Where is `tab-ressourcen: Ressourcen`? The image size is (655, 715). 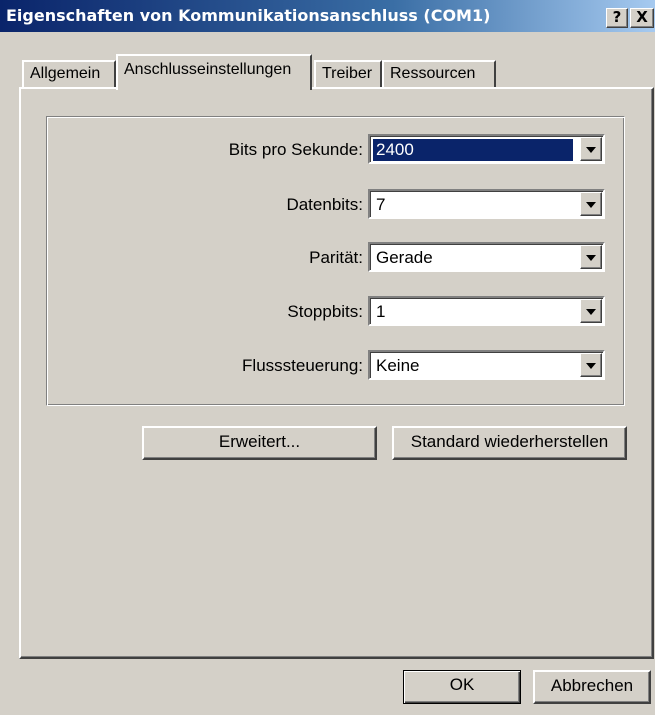
tab-ressourcen: Ressourcen is located at coordinates (439, 74).